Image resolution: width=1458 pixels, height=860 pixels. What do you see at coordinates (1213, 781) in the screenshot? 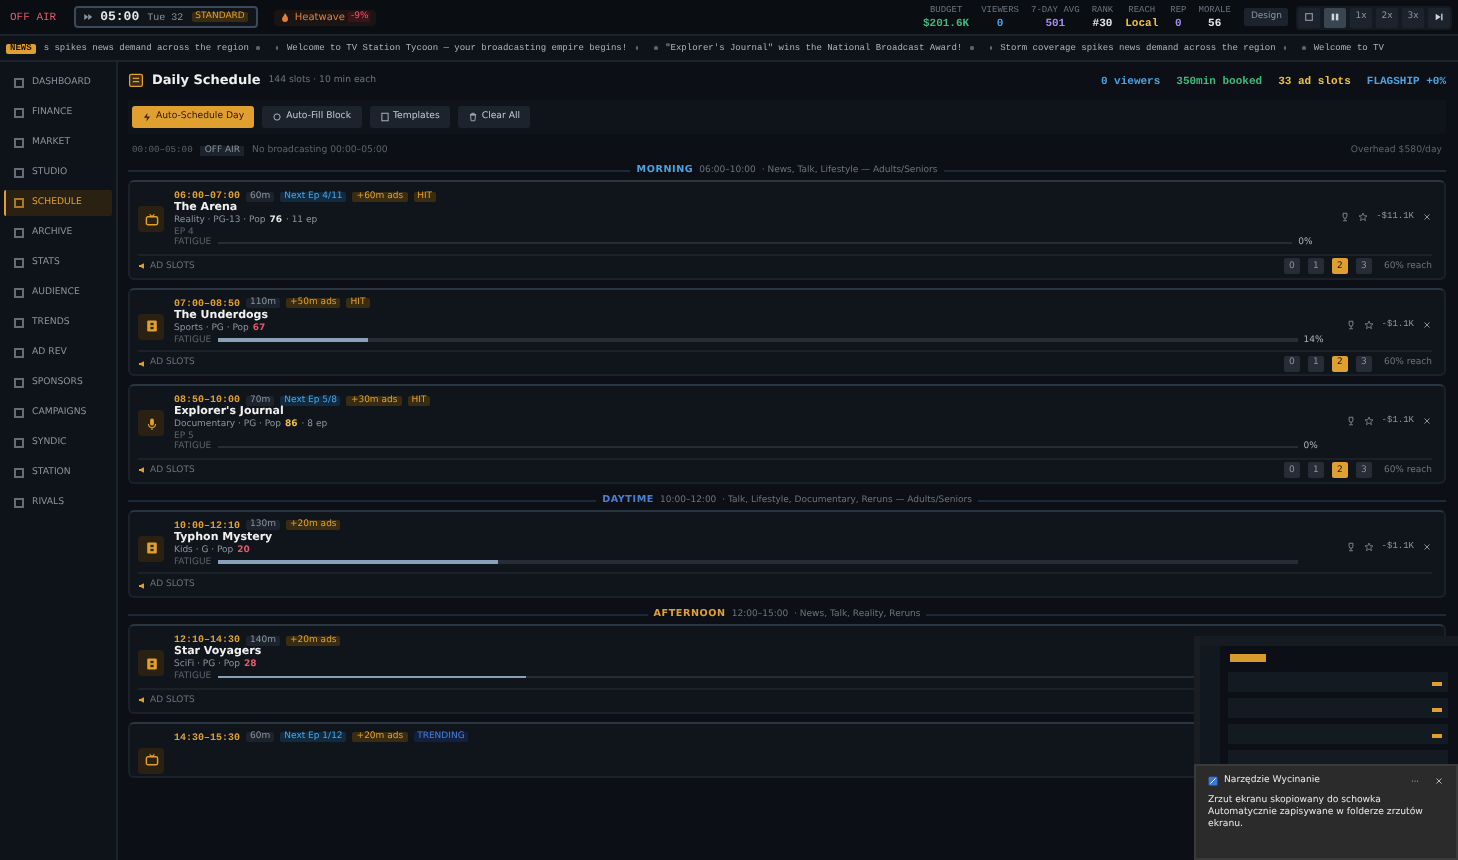
I see `snipping-tool-icon` at bounding box center [1213, 781].